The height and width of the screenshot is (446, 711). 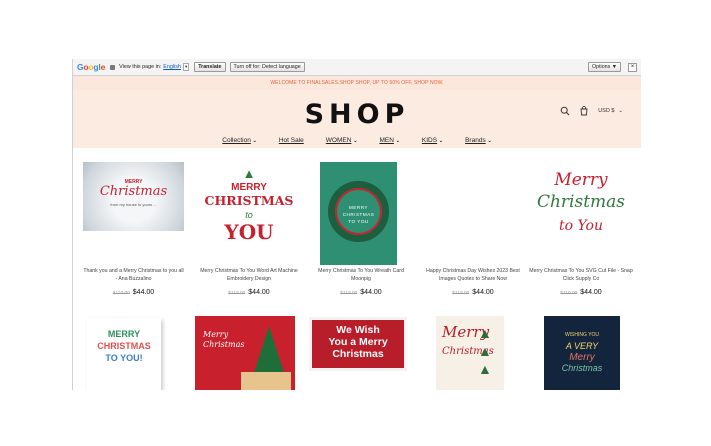 I want to click on nav-item-hot-sale: Hot Sale, so click(x=291, y=140).